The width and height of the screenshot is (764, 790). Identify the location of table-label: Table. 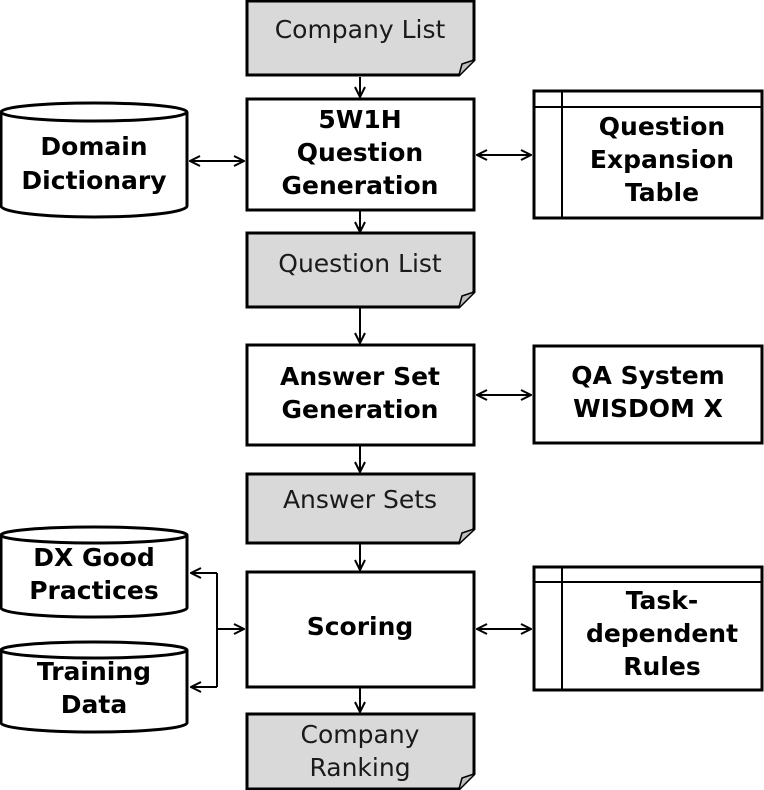
(662, 192).